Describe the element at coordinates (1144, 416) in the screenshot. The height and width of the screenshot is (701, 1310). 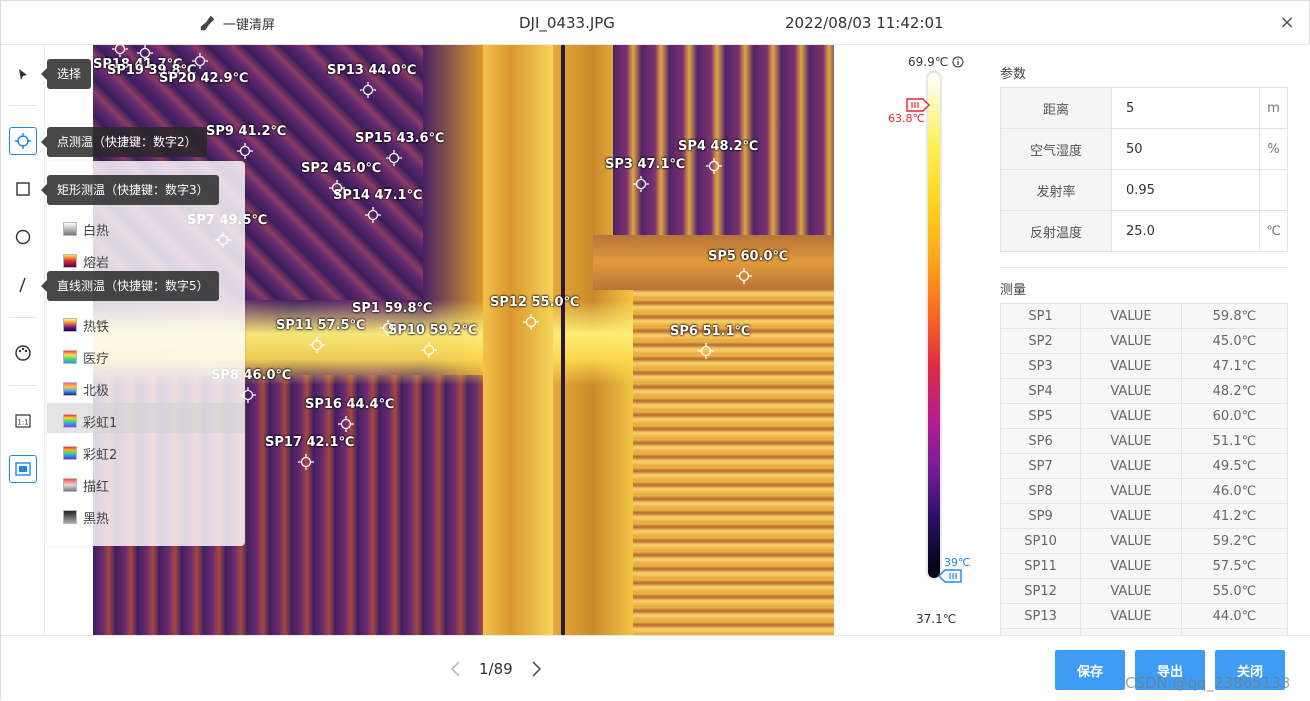
I see `measurement-row: SP5 VALUE 60.0℃` at that location.